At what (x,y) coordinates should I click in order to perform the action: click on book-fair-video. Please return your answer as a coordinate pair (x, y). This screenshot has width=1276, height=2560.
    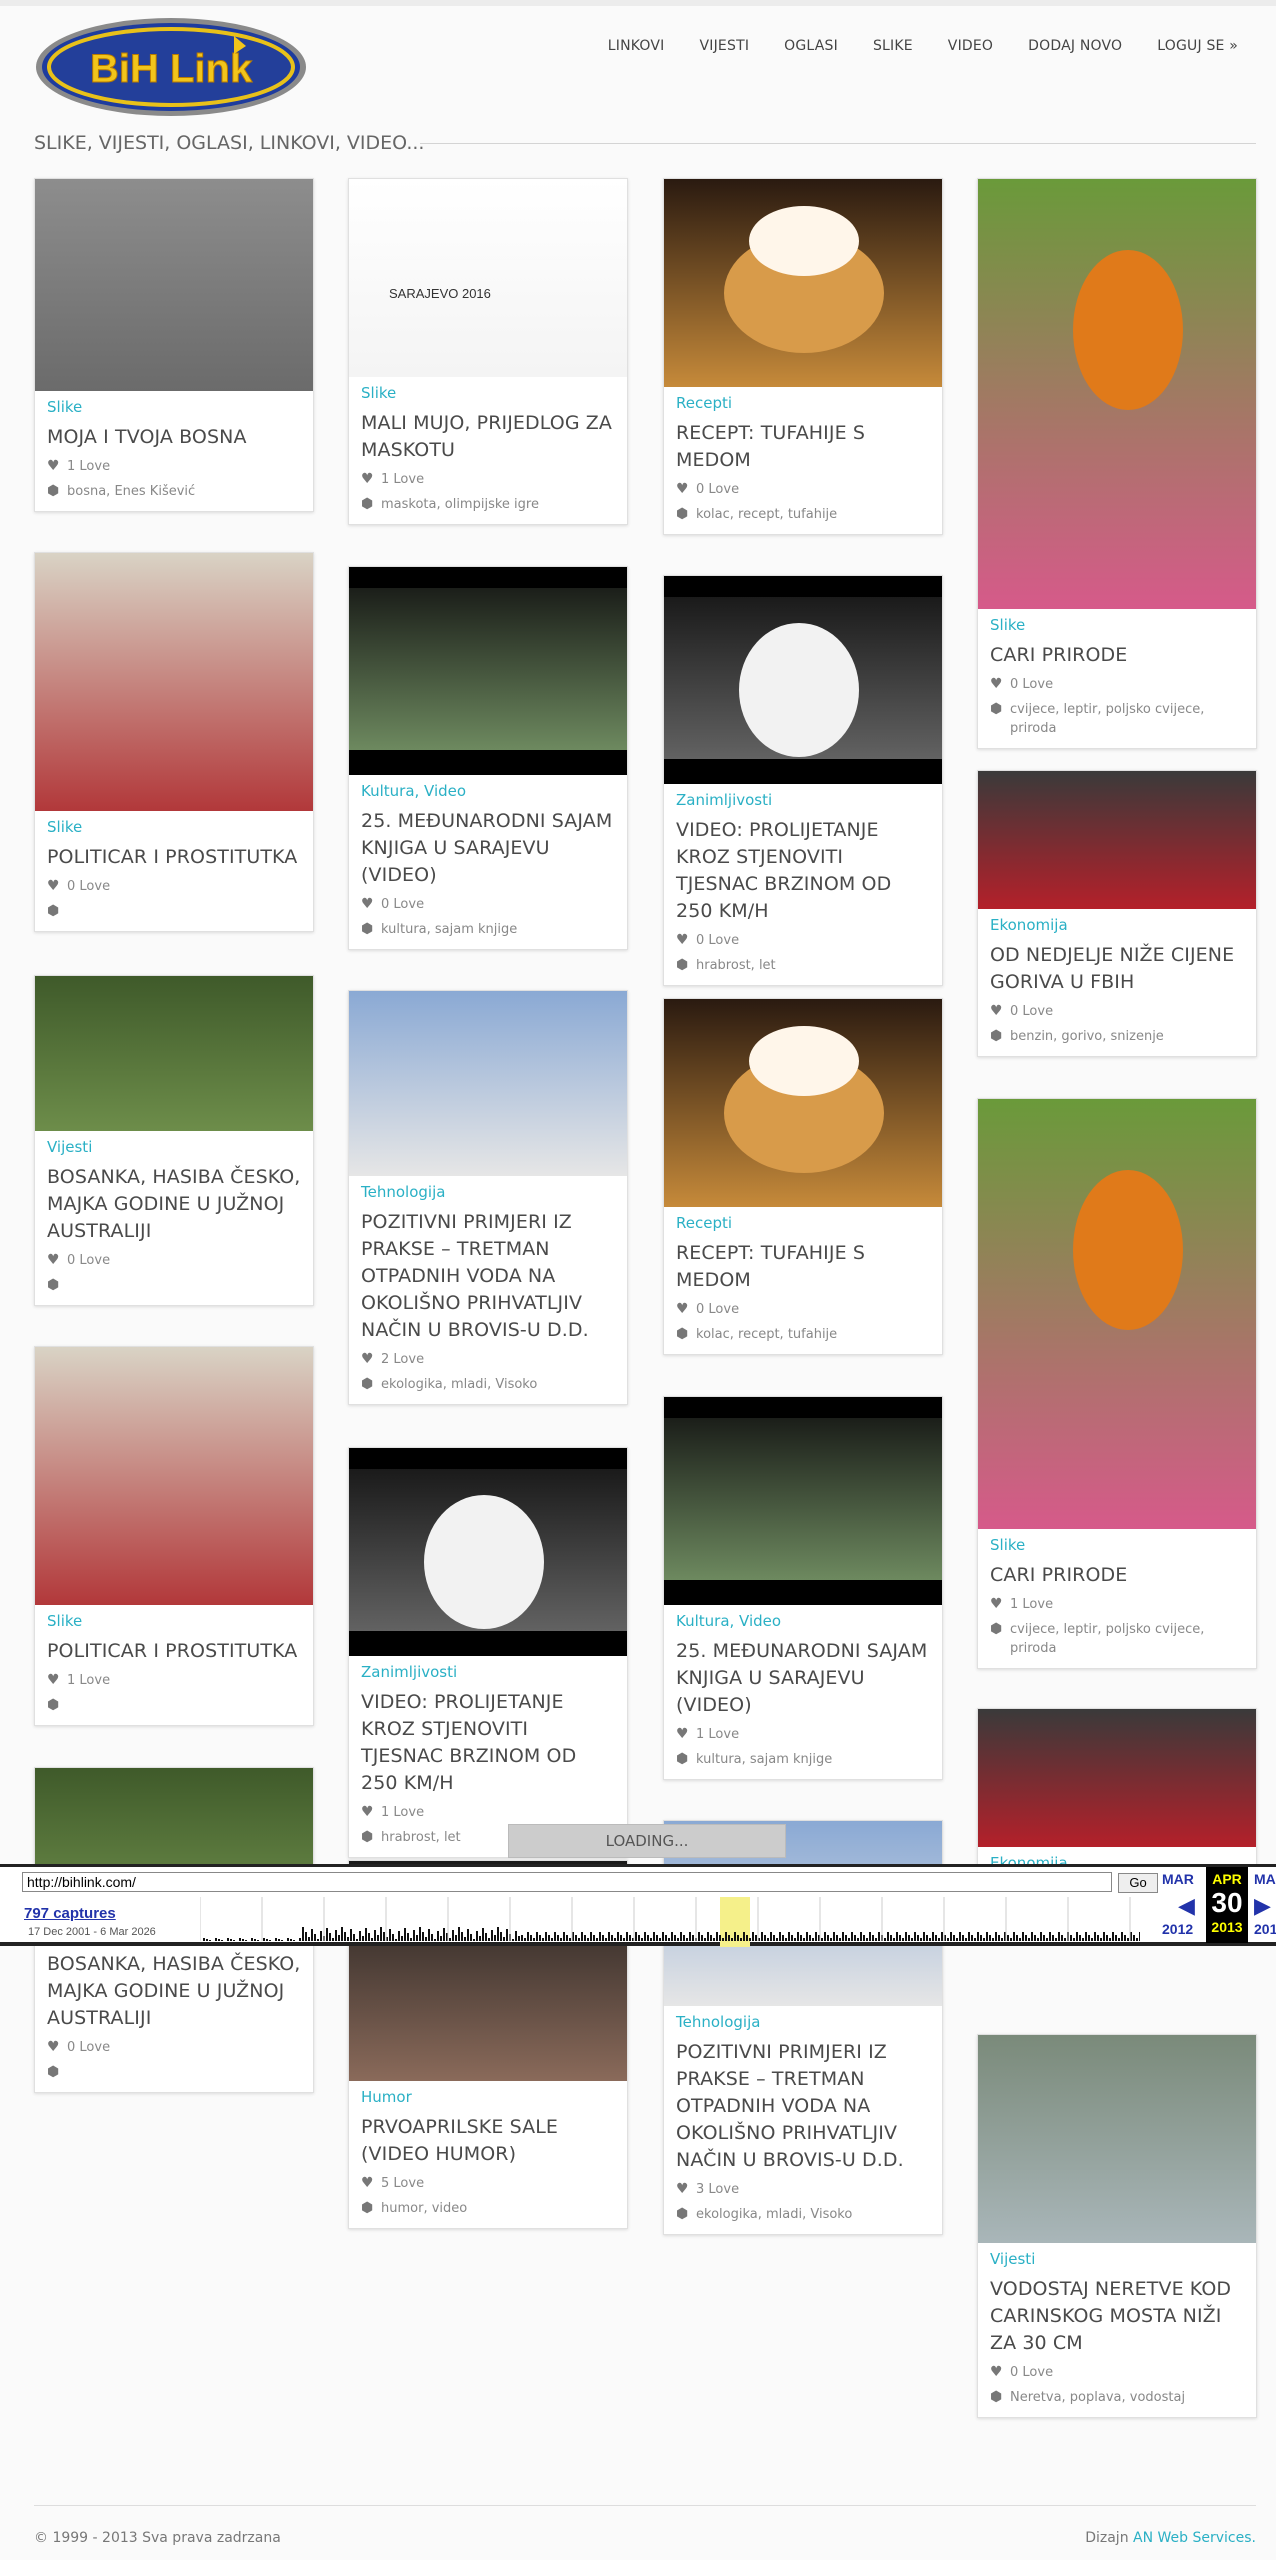
    Looking at the image, I should click on (803, 1501).